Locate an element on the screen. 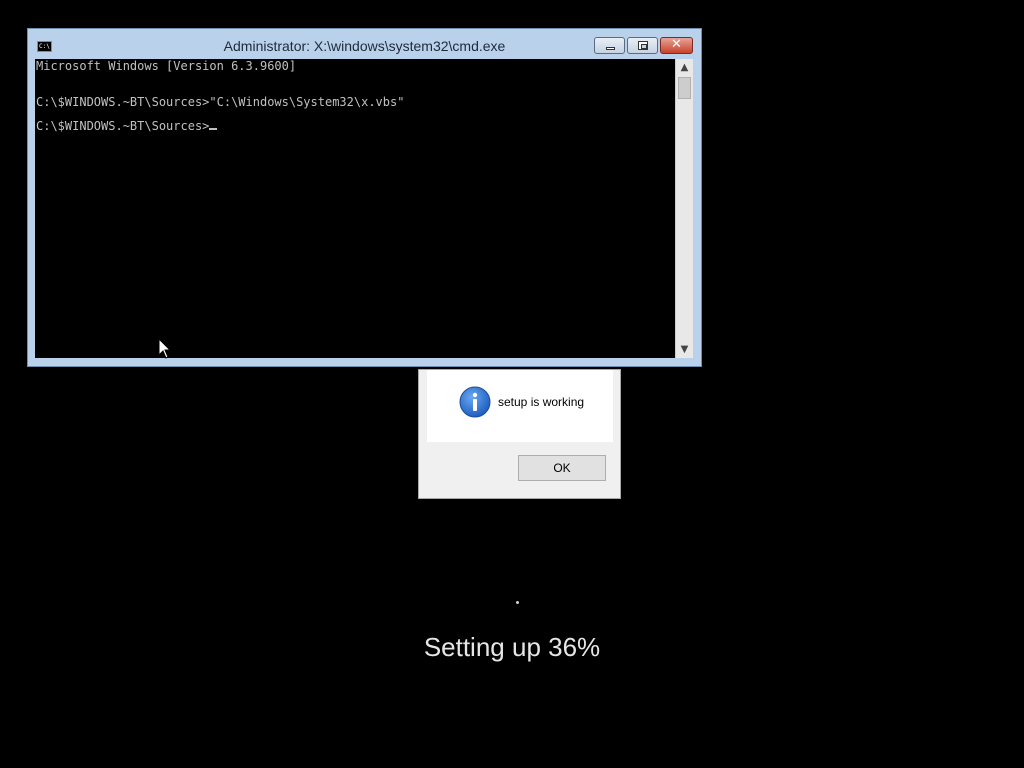 Image resolution: width=1024 pixels, height=768 pixels. info-icon is located at coordinates (475, 402).